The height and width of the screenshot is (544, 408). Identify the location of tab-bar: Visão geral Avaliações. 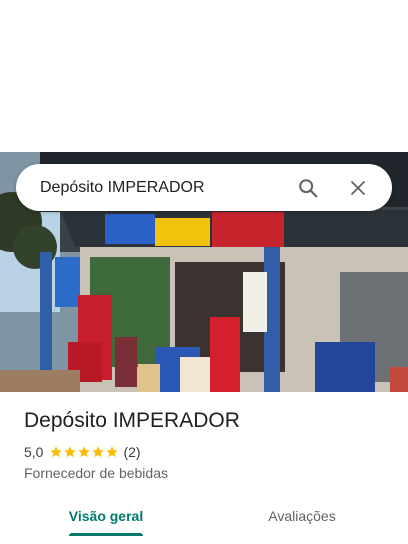
(204, 516).